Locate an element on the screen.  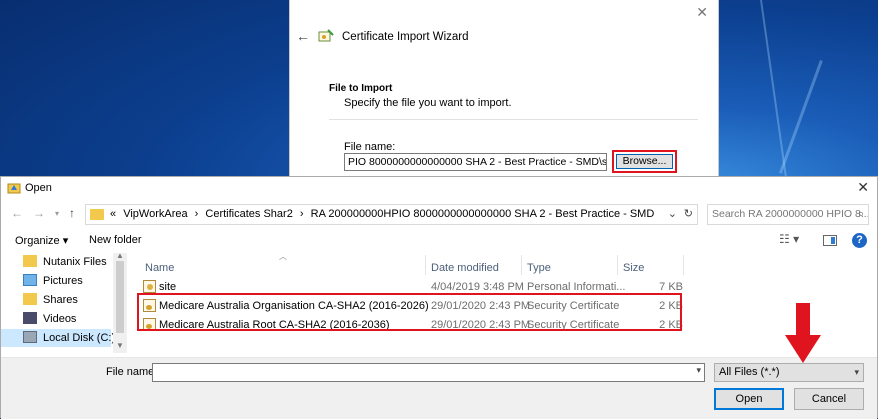
cancel-button: Cancel is located at coordinates (829, 399).